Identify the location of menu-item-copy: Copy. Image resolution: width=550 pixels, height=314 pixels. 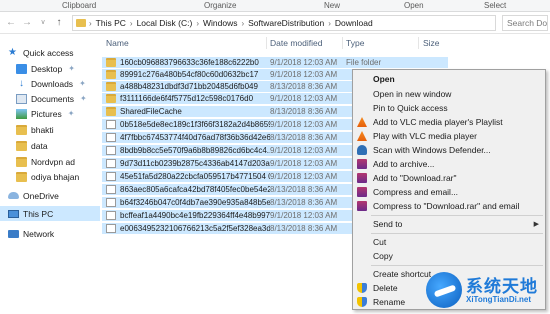
(449, 256).